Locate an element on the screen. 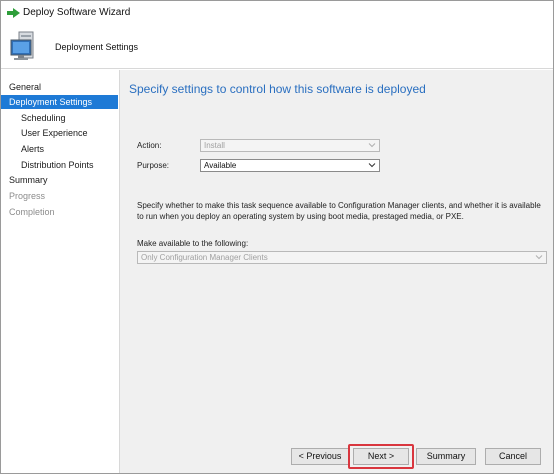 The height and width of the screenshot is (474, 554). step-user-experience: User Experience is located at coordinates (59, 133).